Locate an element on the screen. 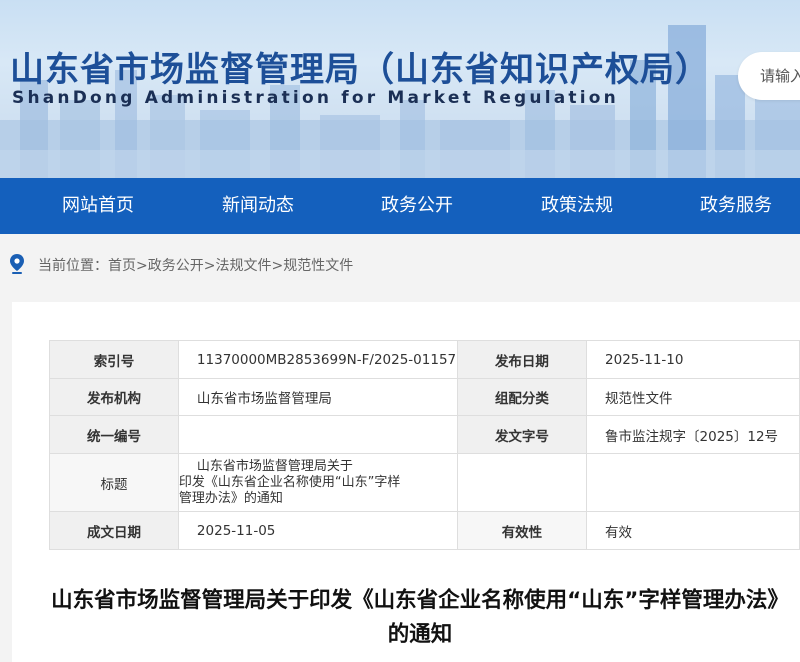  index-no-value: 11370000MB2853699N-F/2025-01157 is located at coordinates (317, 359).